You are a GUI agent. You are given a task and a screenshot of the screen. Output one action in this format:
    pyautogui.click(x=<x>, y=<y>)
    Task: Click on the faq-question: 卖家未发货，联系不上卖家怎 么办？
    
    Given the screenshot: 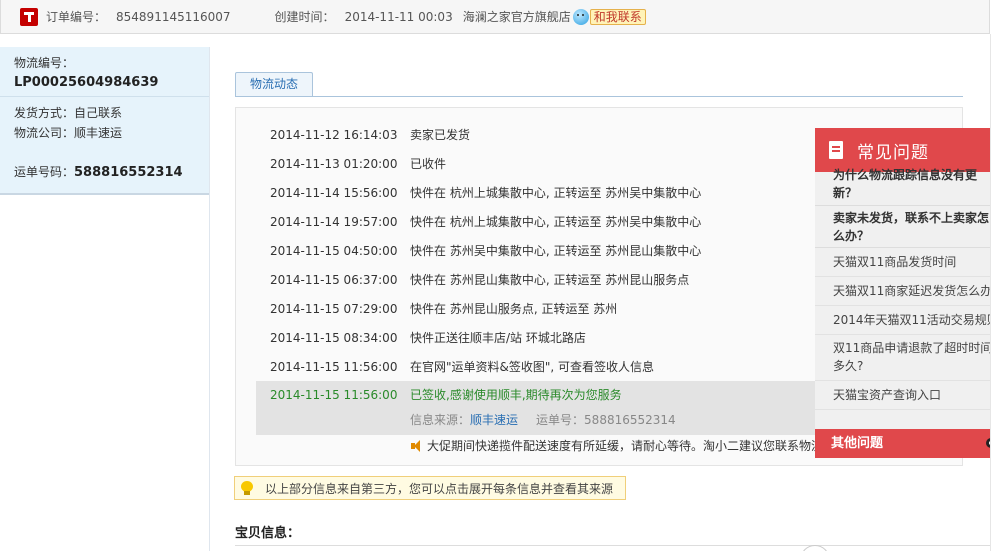 What is the action you would take?
    pyautogui.click(x=906, y=227)
    